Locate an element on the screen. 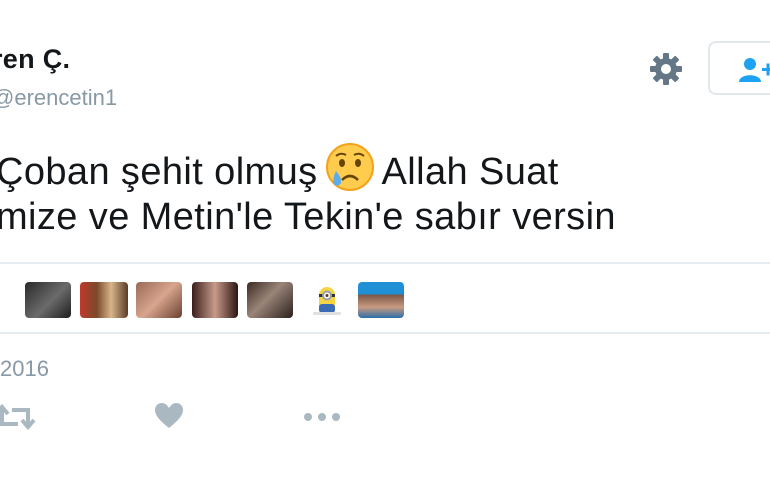 The image size is (770, 485). heart-icon is located at coordinates (169, 418).